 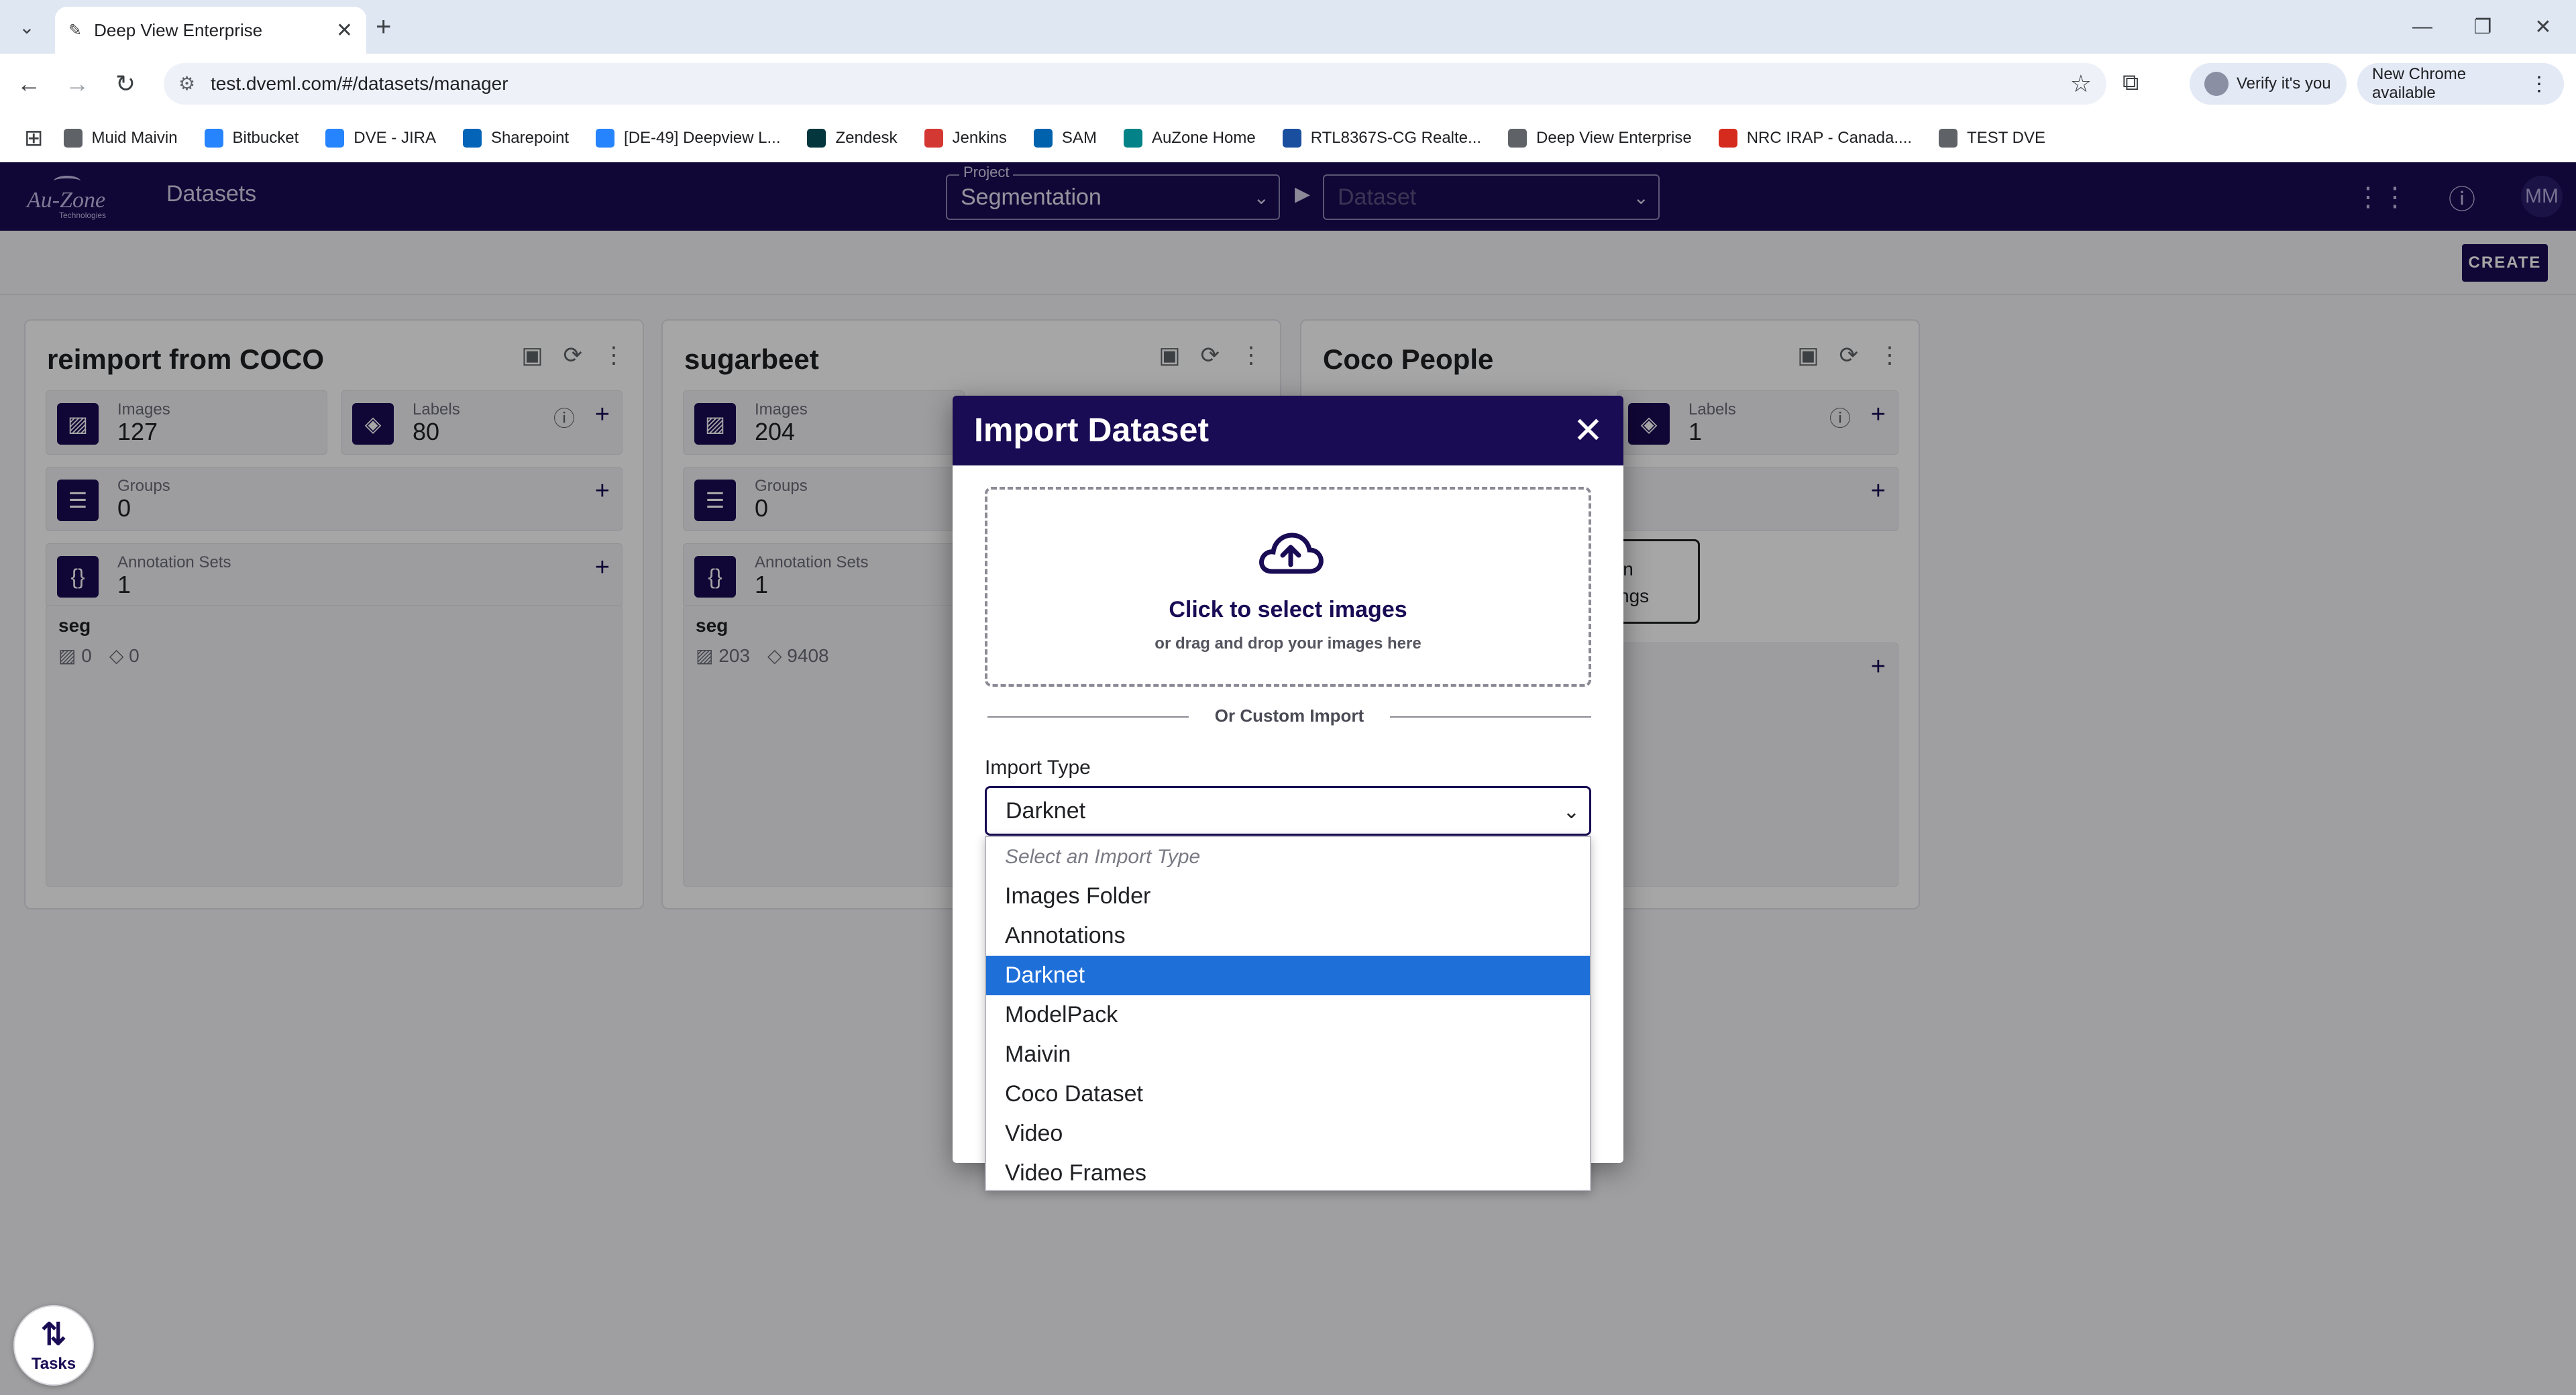 What do you see at coordinates (1046, 810) in the screenshot?
I see `import-type-value: Darknet` at bounding box center [1046, 810].